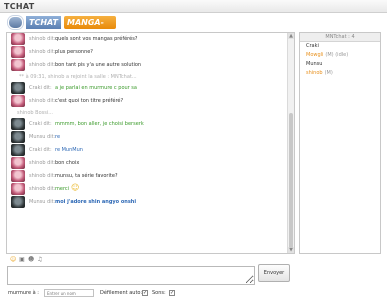 The width and height of the screenshot is (387, 300). What do you see at coordinates (69, 293) in the screenshot?
I see `whisper-input` at bounding box center [69, 293].